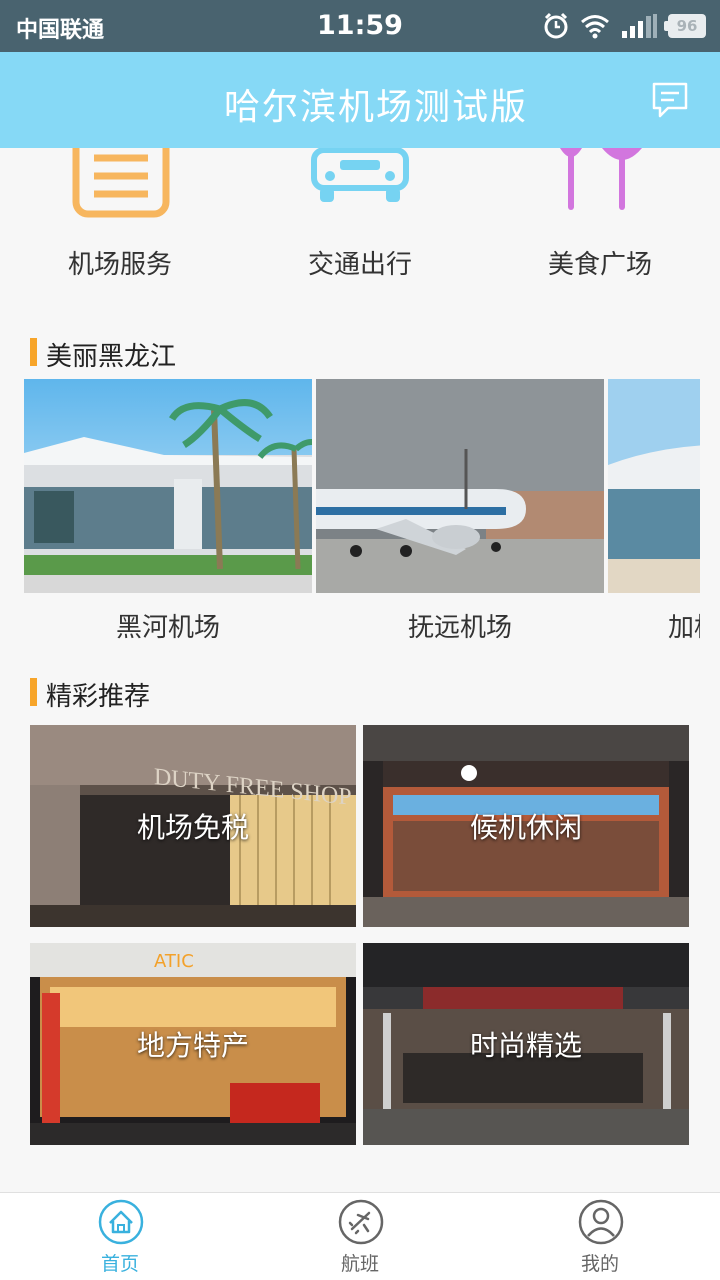 The height and width of the screenshot is (1280, 720). I want to click on document-icon, so click(121, 183).